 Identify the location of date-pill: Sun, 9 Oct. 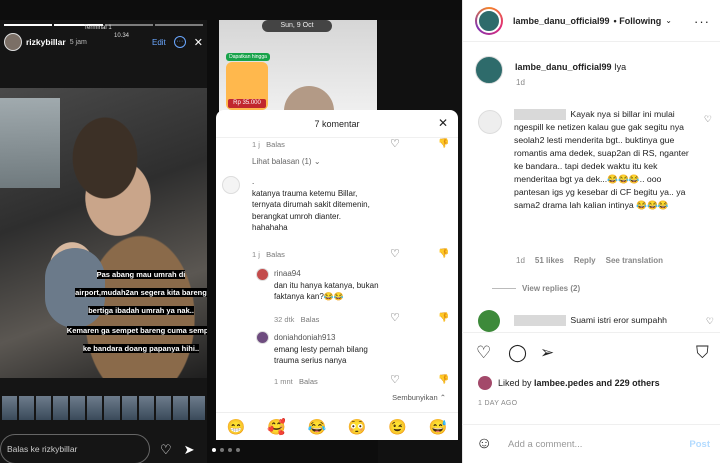
(297, 26).